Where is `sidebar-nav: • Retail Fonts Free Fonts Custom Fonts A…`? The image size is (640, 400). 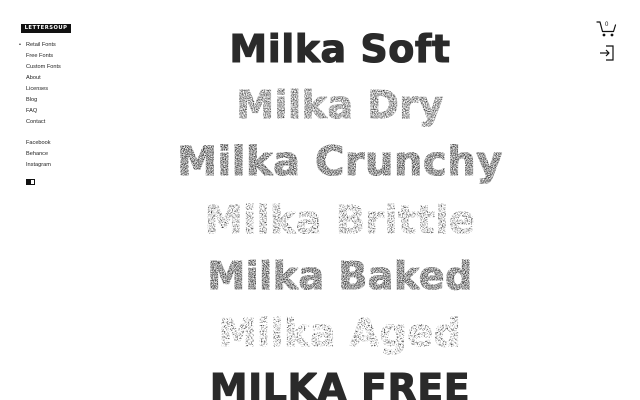
sidebar-nav: • Retail Fonts Free Fonts Custom Fonts A… is located at coordinates (40, 105).